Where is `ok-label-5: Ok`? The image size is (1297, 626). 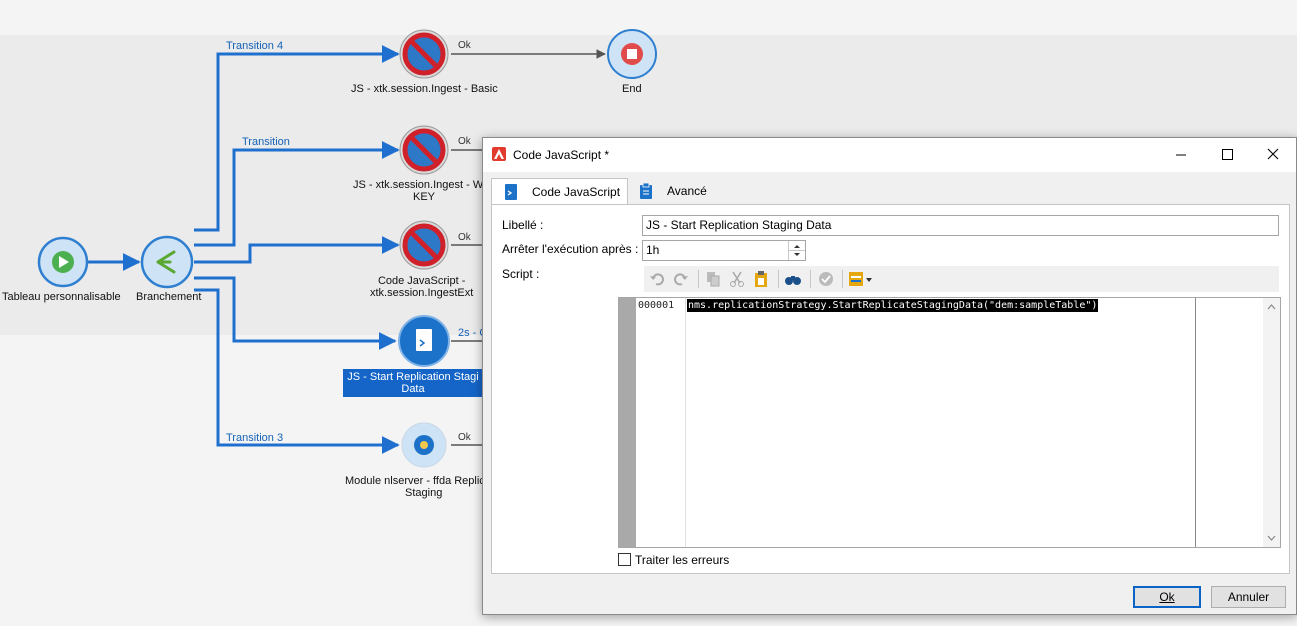
ok-label-5: Ok is located at coordinates (464, 437).